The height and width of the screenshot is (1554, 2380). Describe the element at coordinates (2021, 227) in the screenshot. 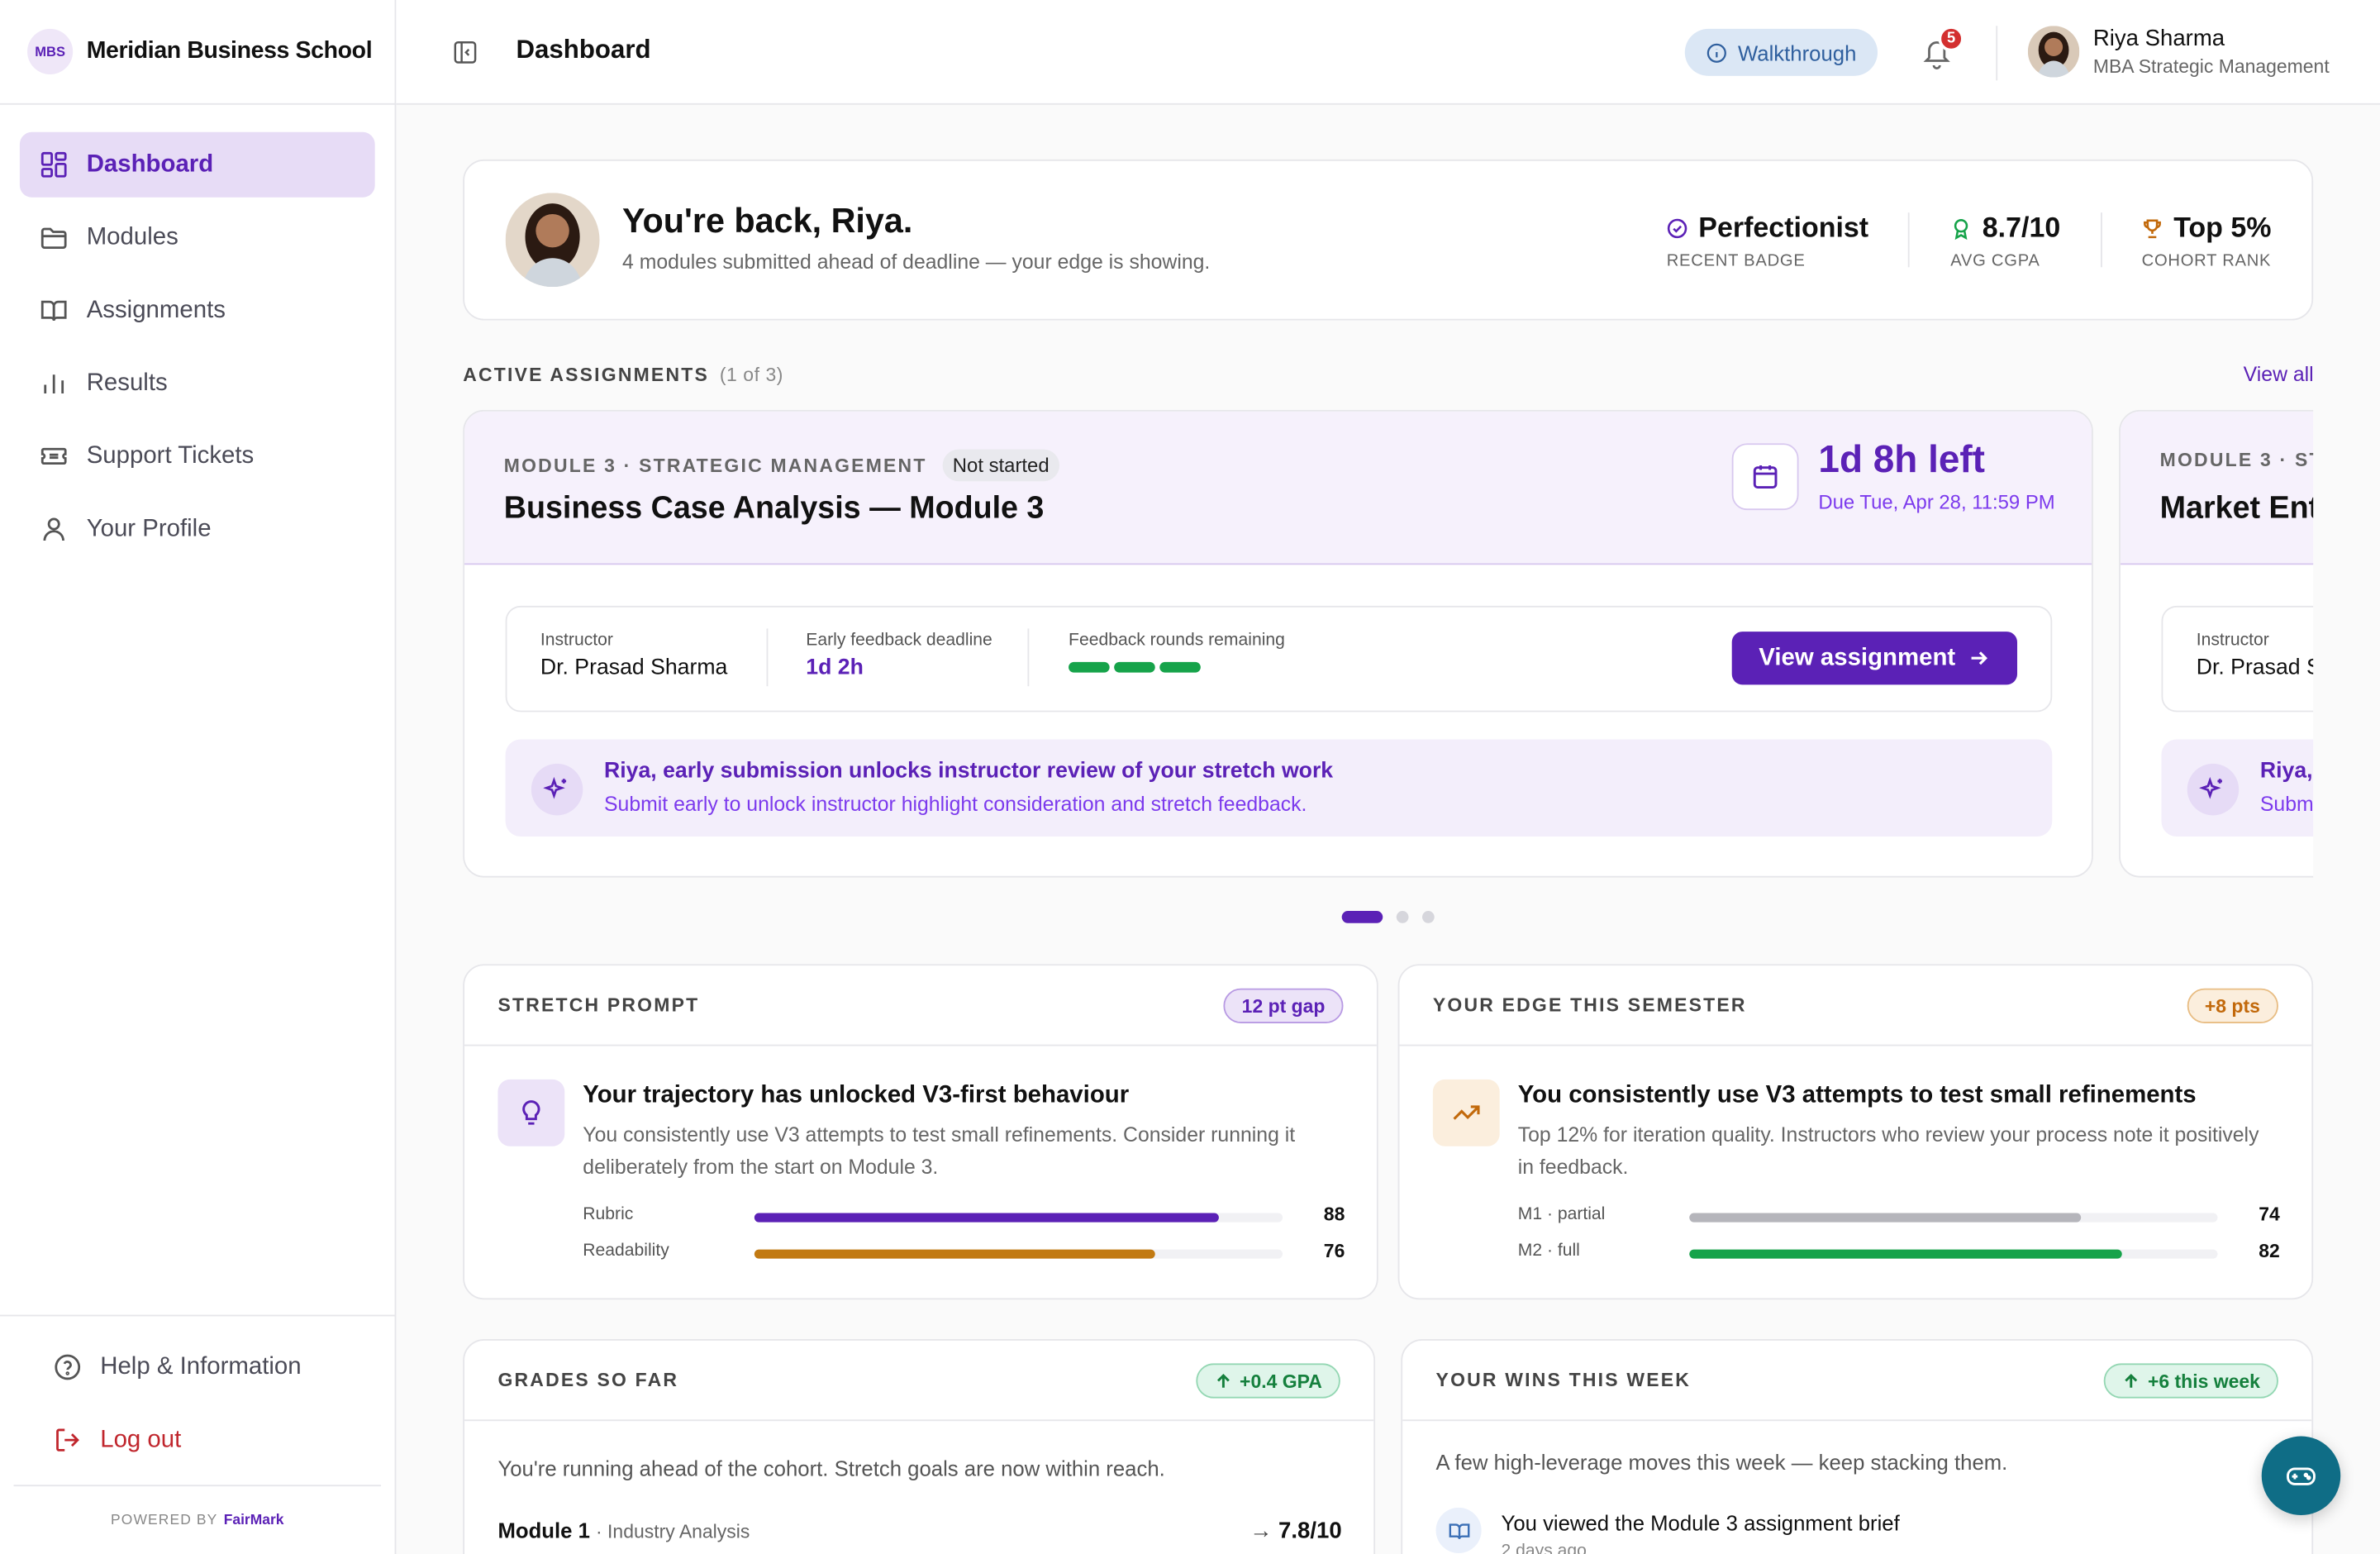

I see `stat-value: 8.7/10` at that location.